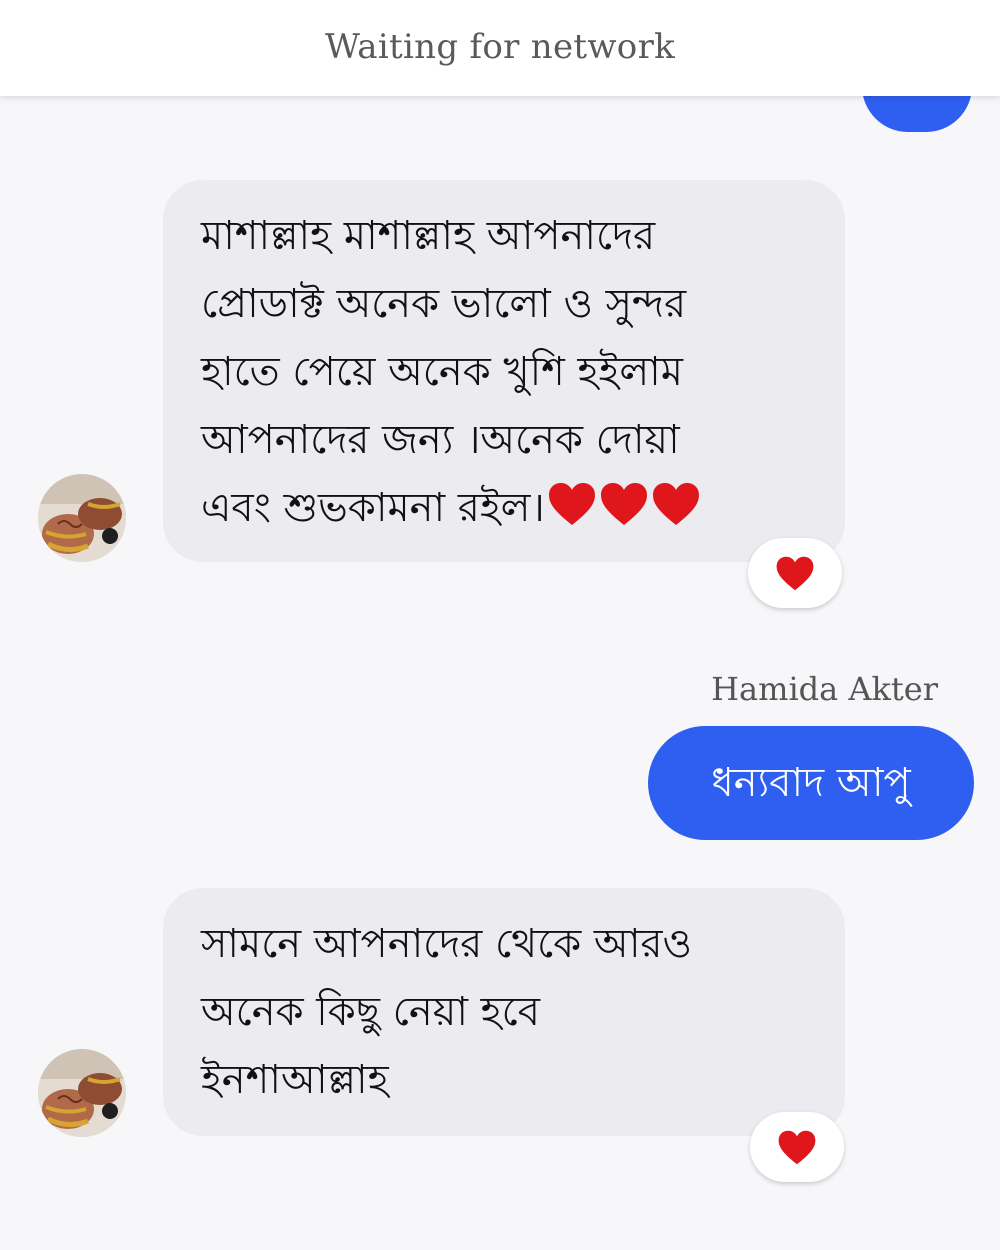 The image size is (1000, 1250). What do you see at coordinates (824, 689) in the screenshot?
I see `sender-name: Hamida Akter` at bounding box center [824, 689].